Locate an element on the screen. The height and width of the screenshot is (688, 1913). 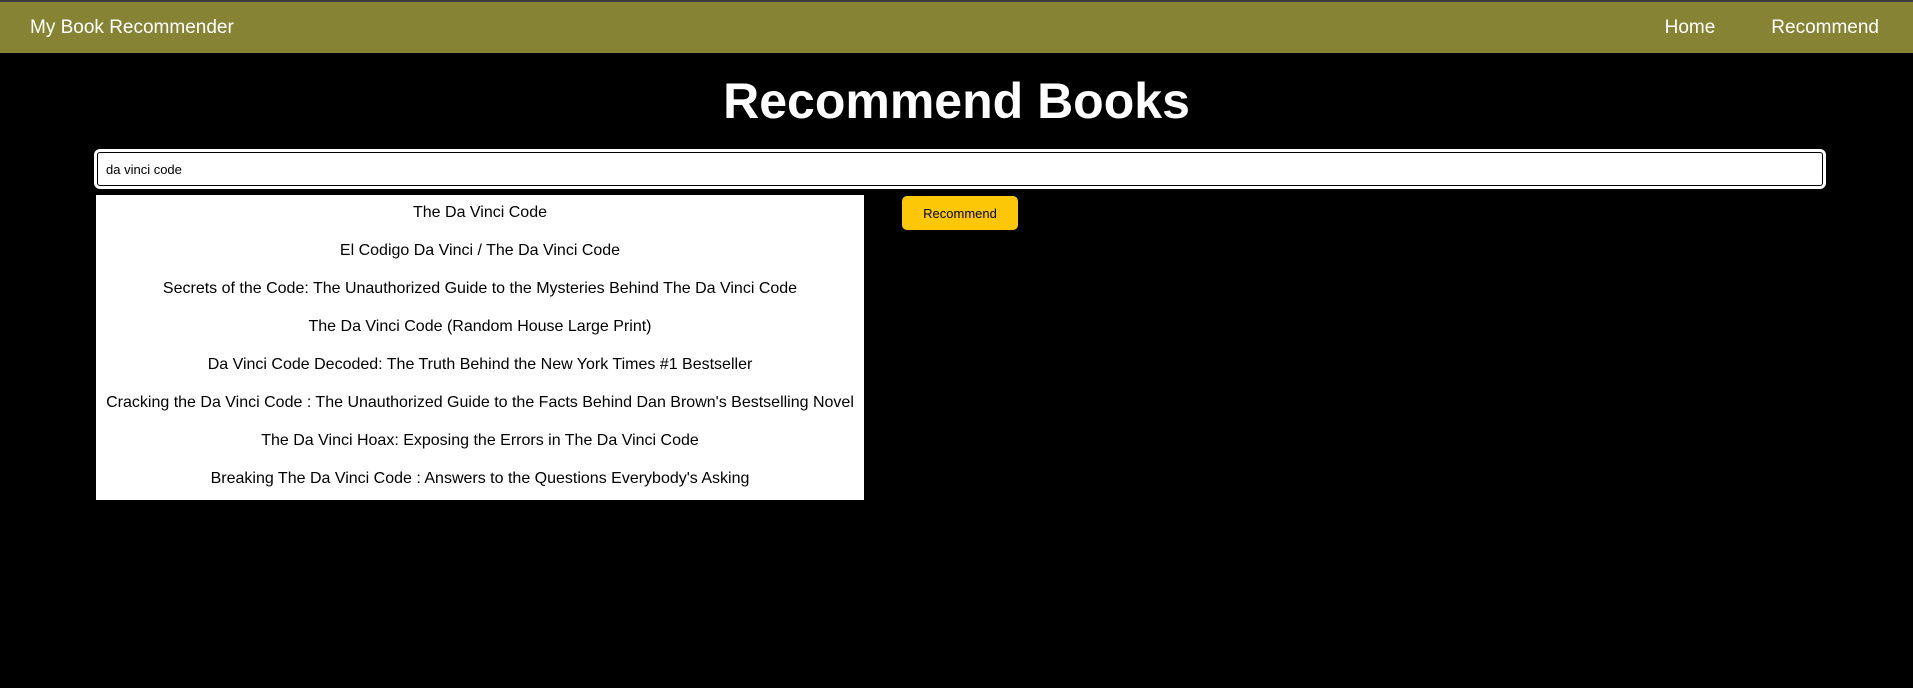
nav-links: Home Recommend is located at coordinates (1744, 28).